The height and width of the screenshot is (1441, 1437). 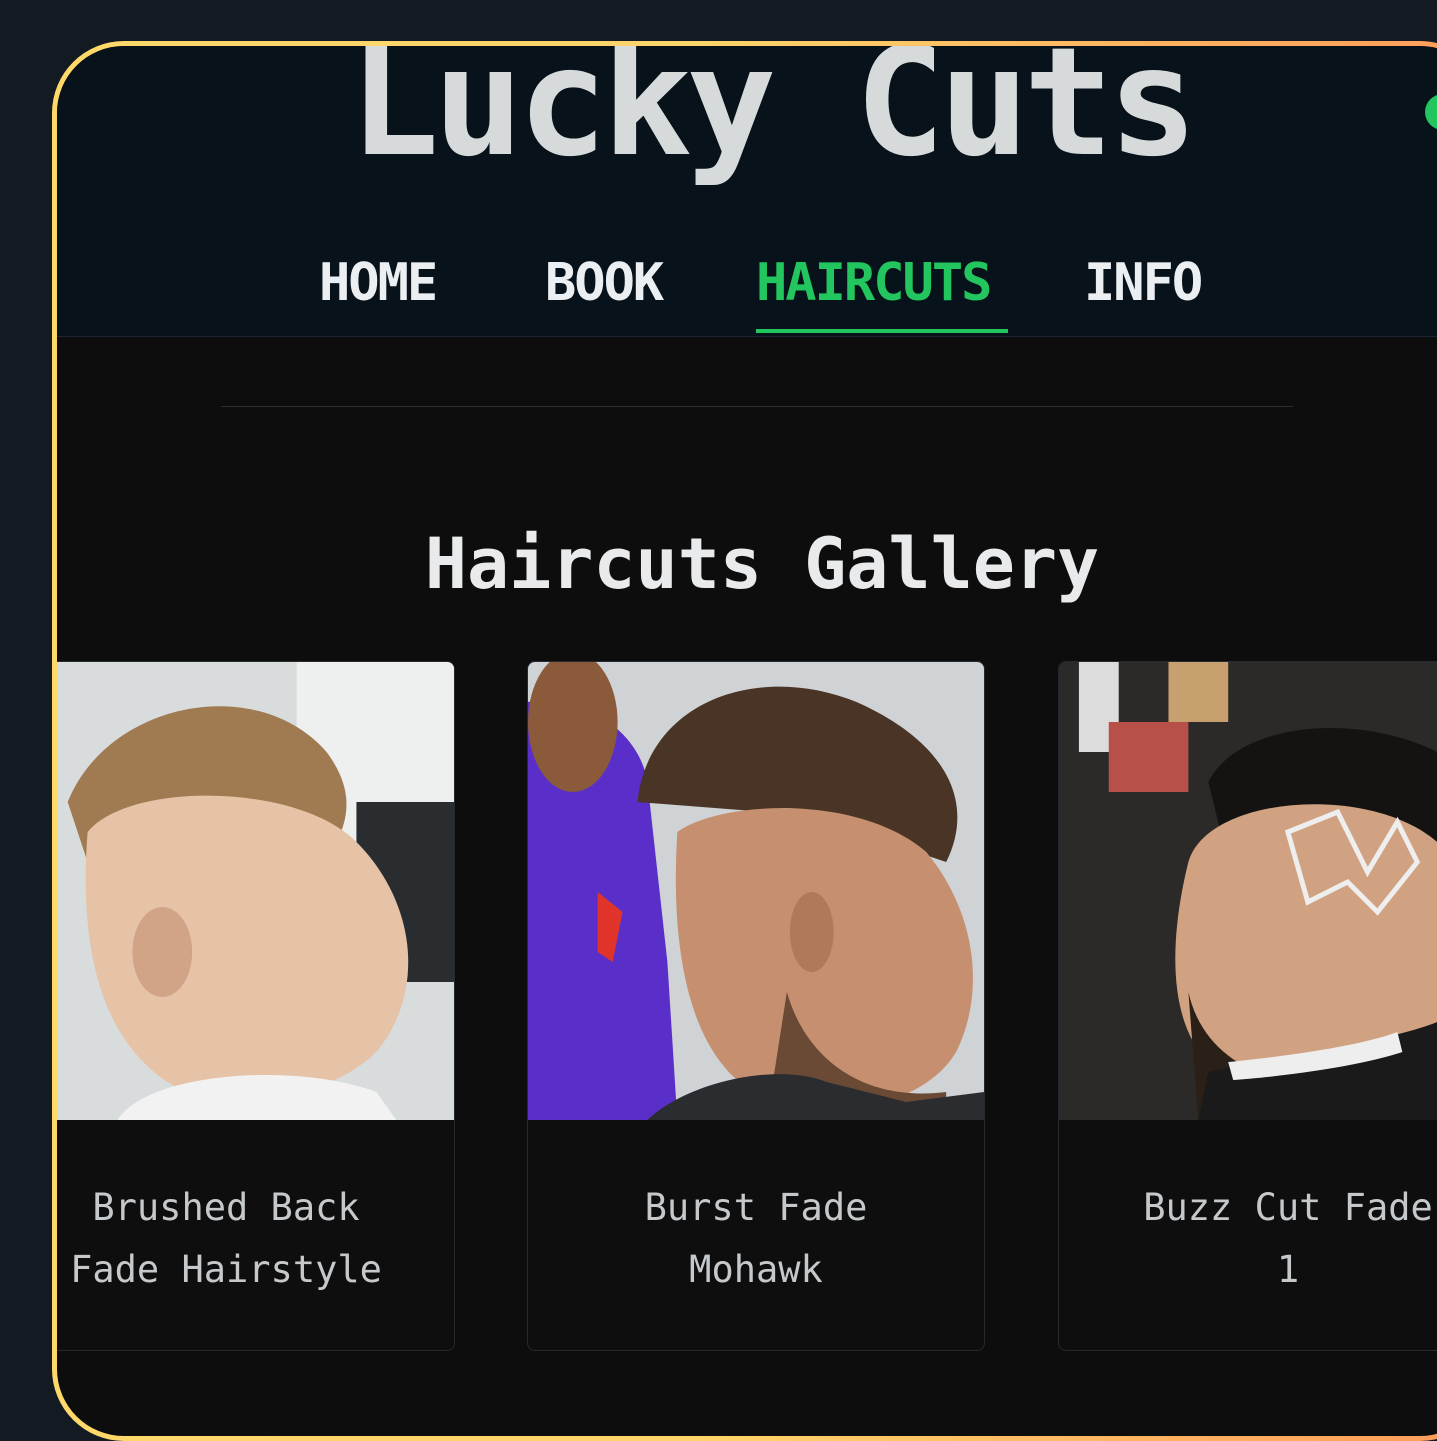 I want to click on haircut-name-line2: Mohawk, so click(x=756, y=1269).